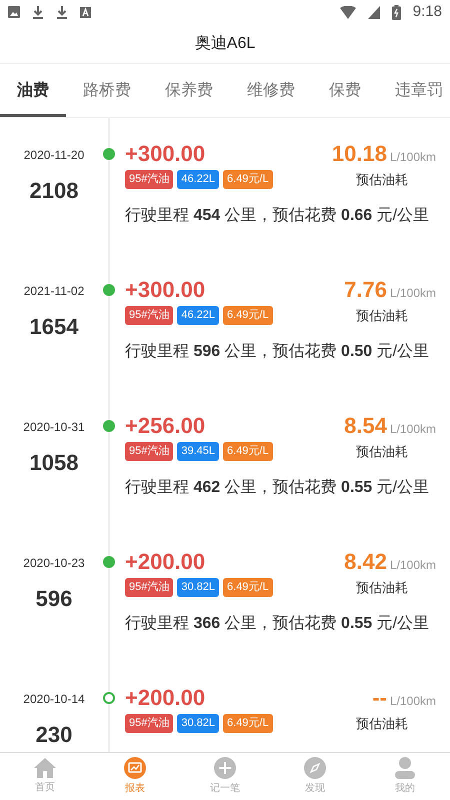 Image resolution: width=450 pixels, height=800 pixels. What do you see at coordinates (315, 768) in the screenshot?
I see `compass-icon` at bounding box center [315, 768].